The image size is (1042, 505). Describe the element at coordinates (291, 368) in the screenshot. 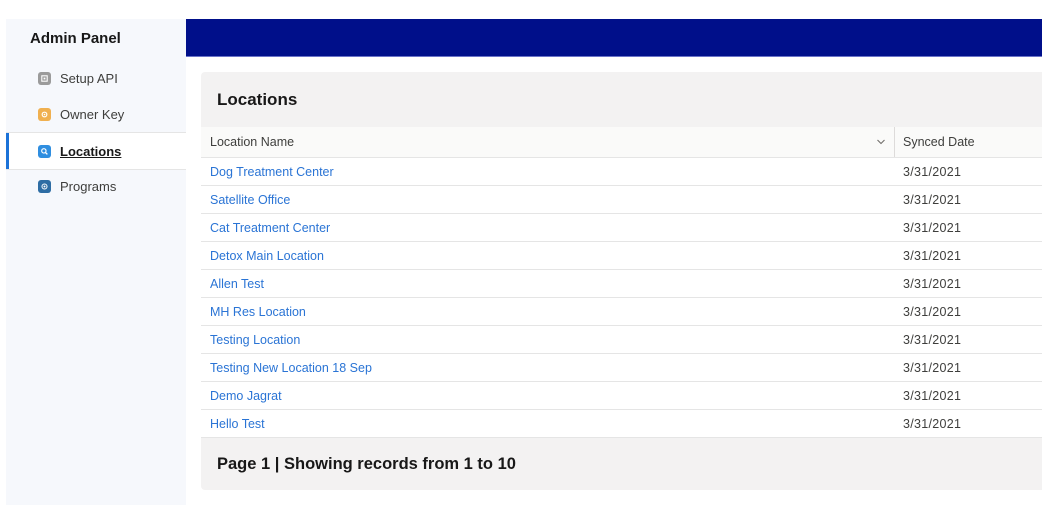

I see `location-link: Testing New Location 18 Sep` at that location.